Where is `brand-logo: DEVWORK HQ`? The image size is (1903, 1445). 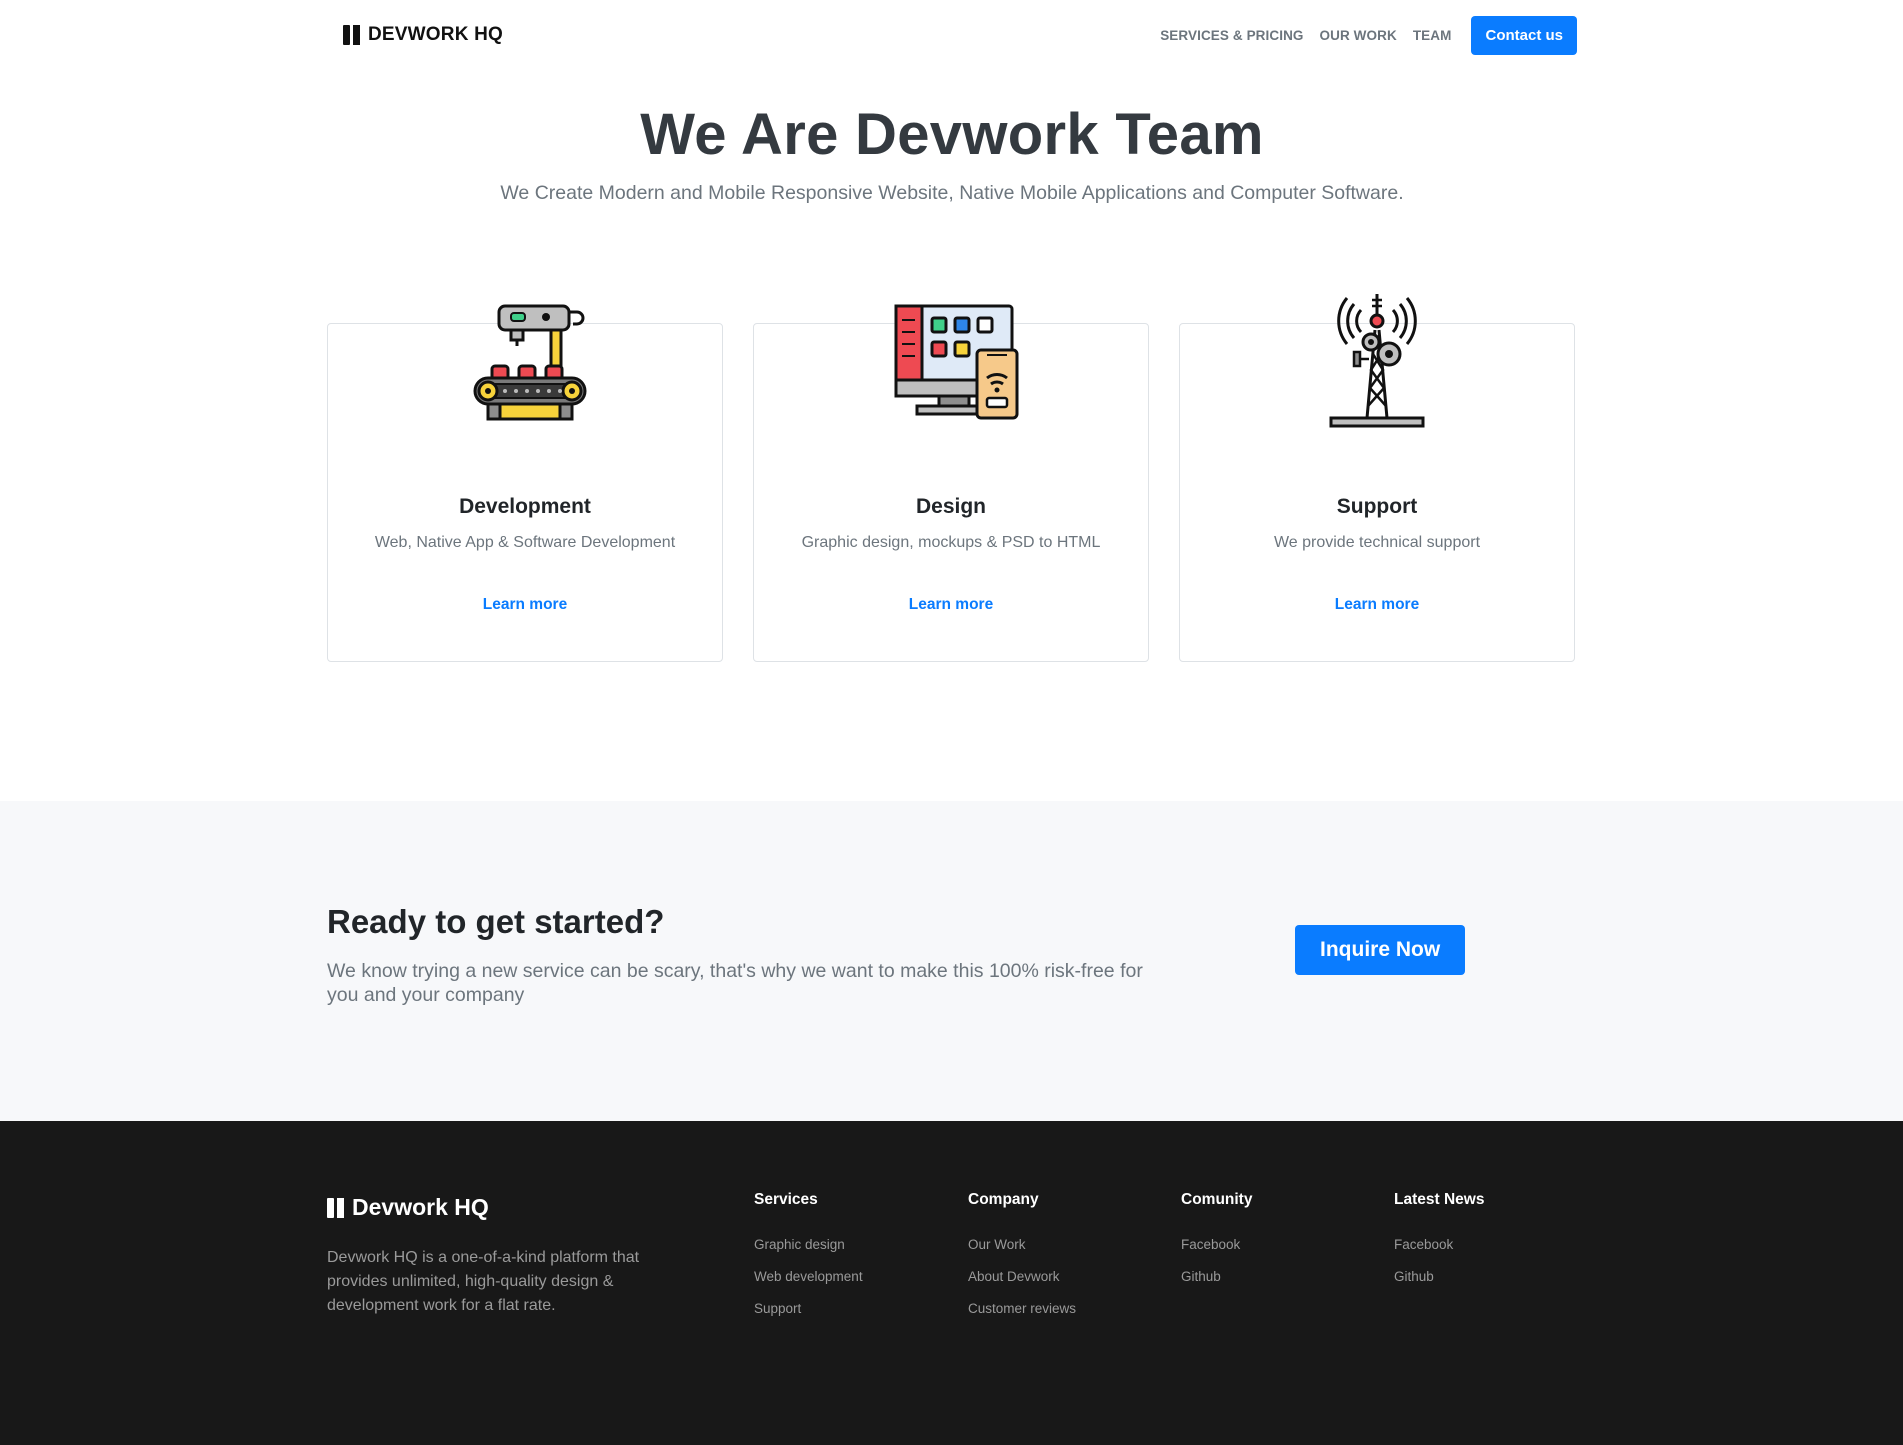
brand-logo: DEVWORK HQ is located at coordinates (423, 35).